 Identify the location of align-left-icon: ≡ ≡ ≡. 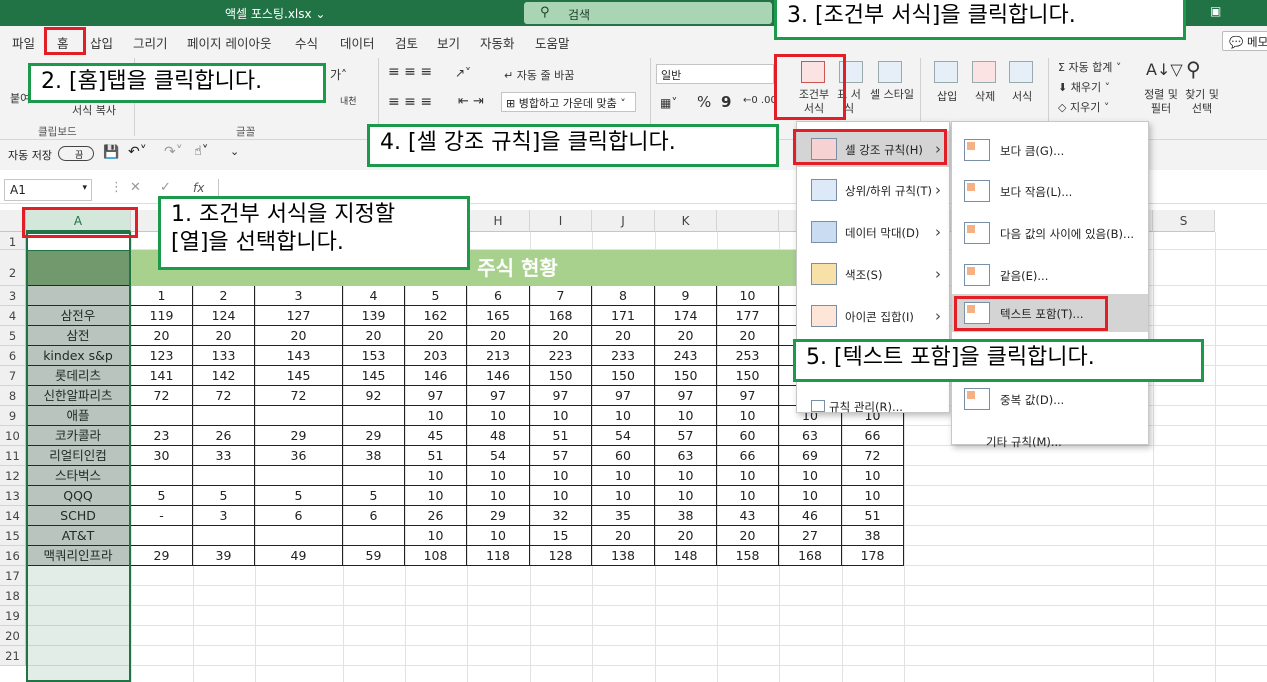
(410, 102).